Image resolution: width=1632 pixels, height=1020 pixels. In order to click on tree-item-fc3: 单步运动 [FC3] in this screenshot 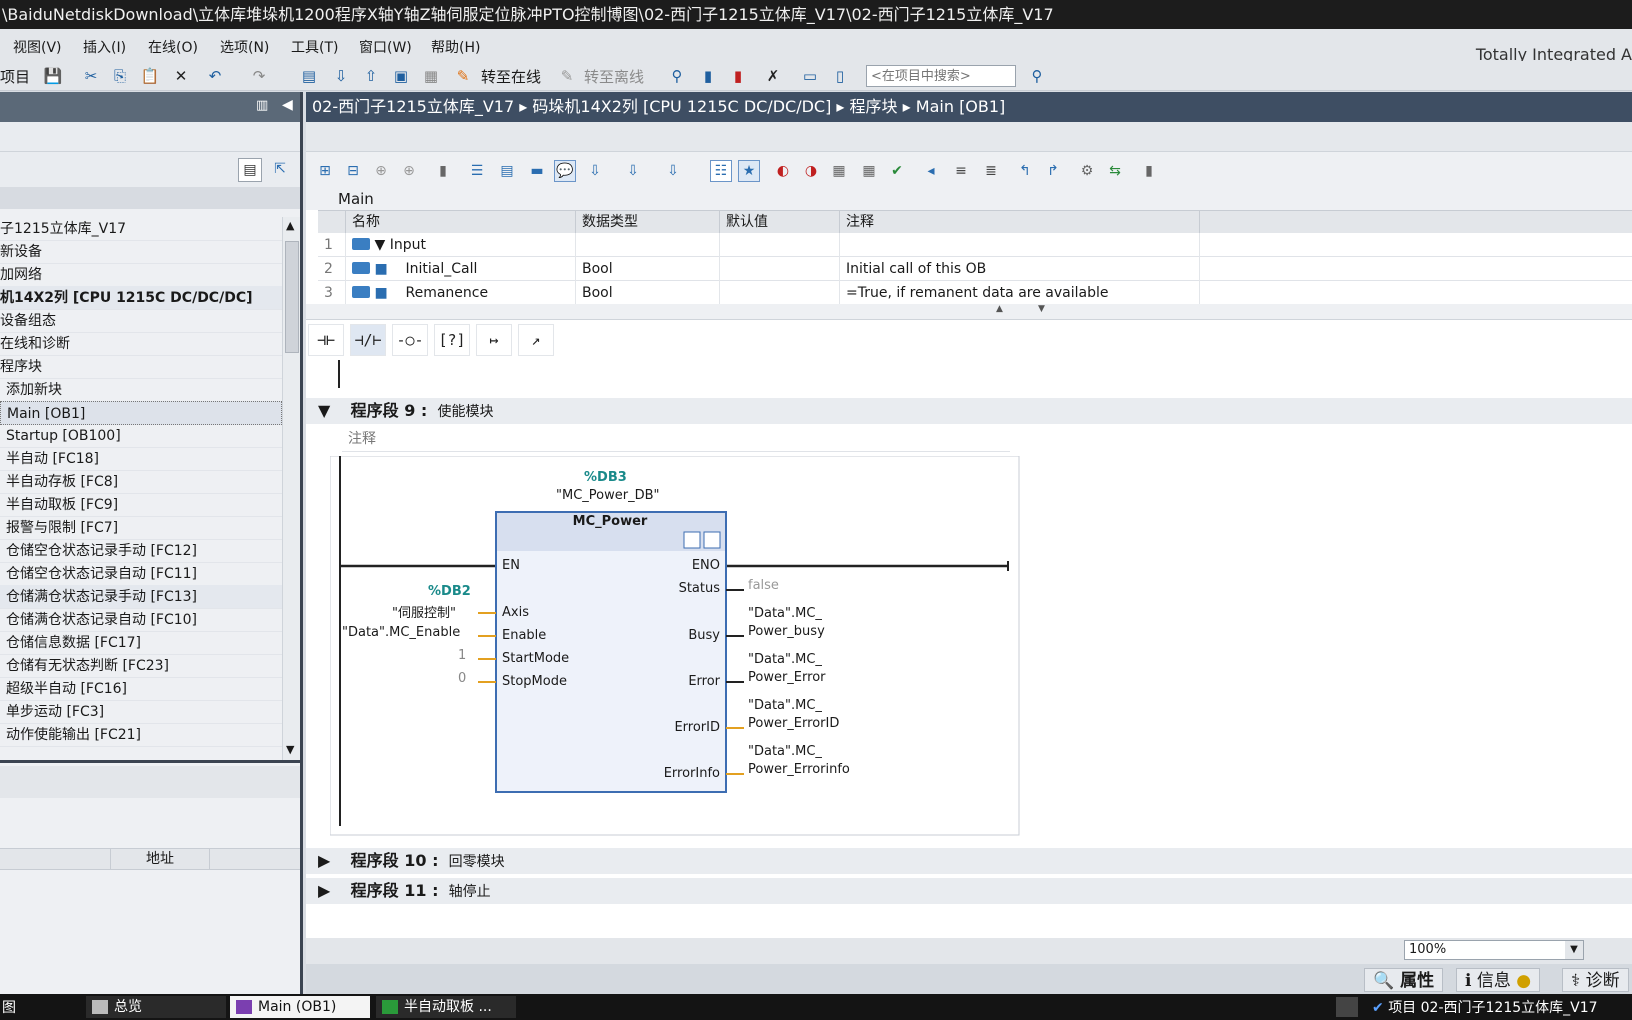, I will do `click(141, 712)`.